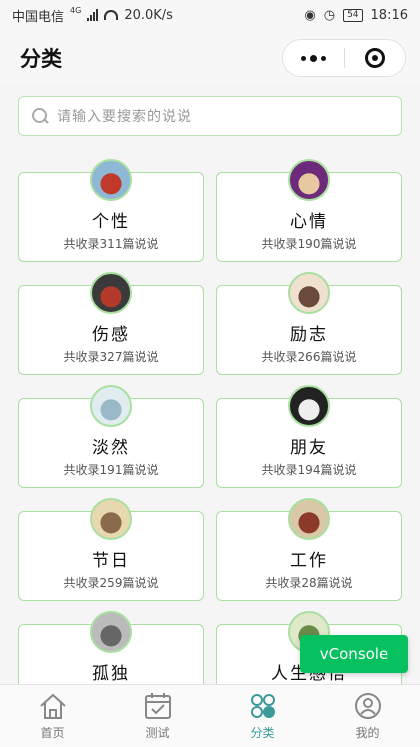  I want to click on category-count: 共收录191篇说说, so click(111, 470).